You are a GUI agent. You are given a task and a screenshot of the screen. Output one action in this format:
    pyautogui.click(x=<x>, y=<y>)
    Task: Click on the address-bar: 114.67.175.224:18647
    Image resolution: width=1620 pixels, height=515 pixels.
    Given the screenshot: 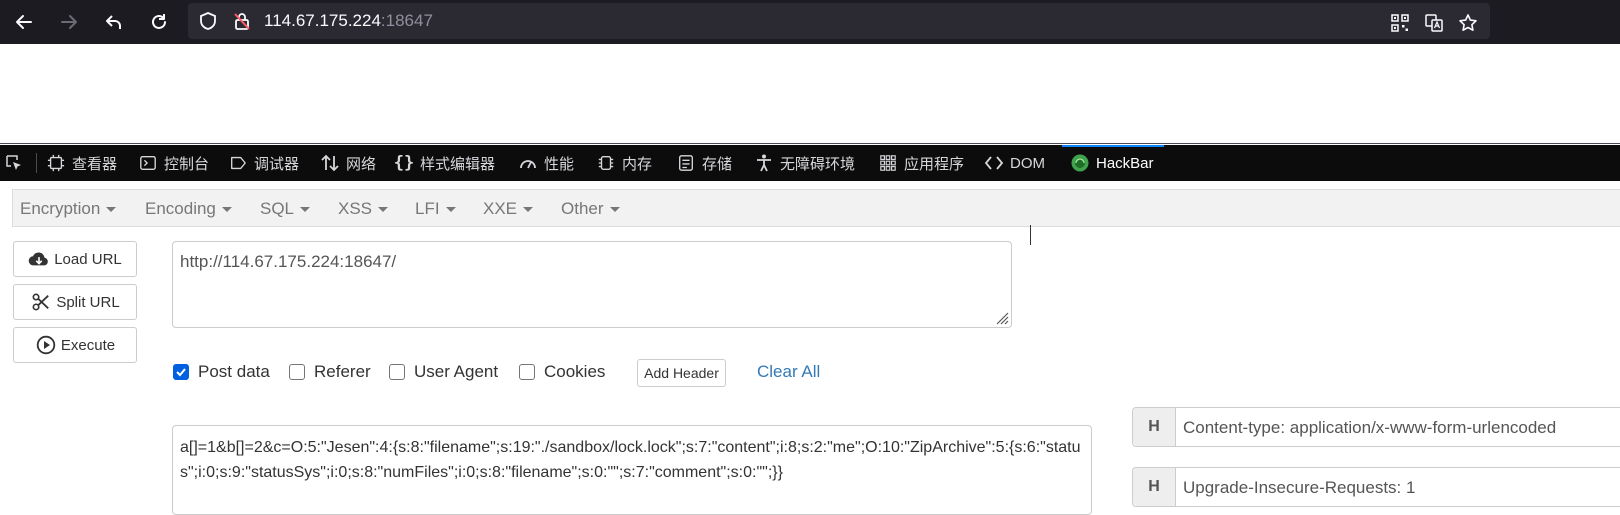 What is the action you would take?
    pyautogui.click(x=839, y=21)
    